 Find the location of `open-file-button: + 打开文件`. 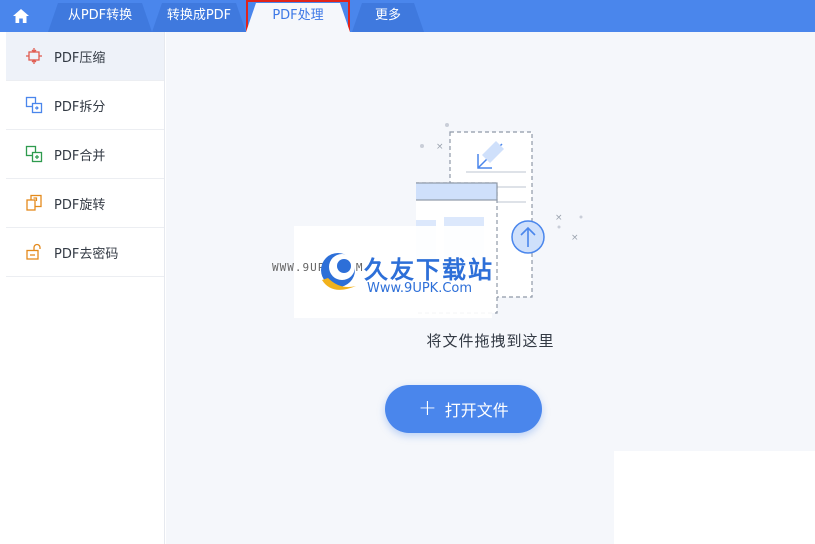

open-file-button: + 打开文件 is located at coordinates (463, 409).